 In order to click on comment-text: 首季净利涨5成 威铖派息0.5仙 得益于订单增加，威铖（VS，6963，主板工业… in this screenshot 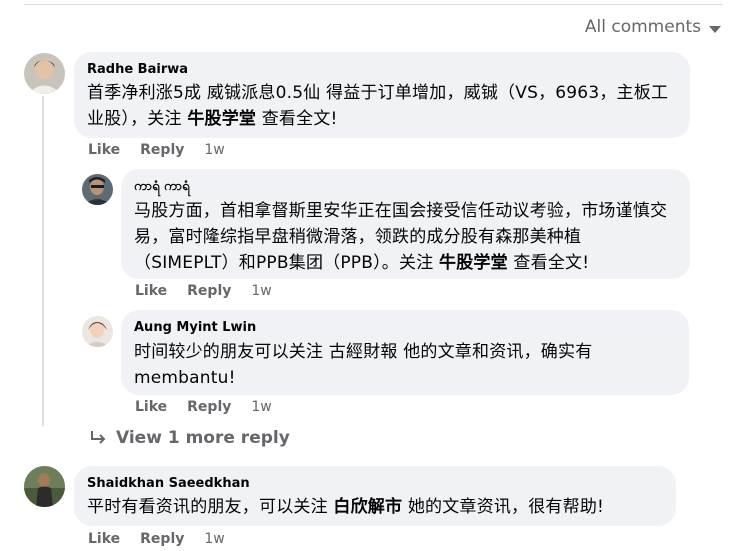, I will do `click(378, 106)`.